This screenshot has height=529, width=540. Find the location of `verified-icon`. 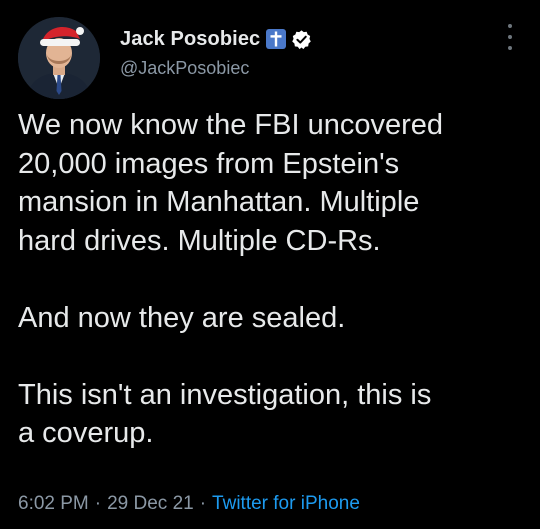

verified-icon is located at coordinates (301, 39).